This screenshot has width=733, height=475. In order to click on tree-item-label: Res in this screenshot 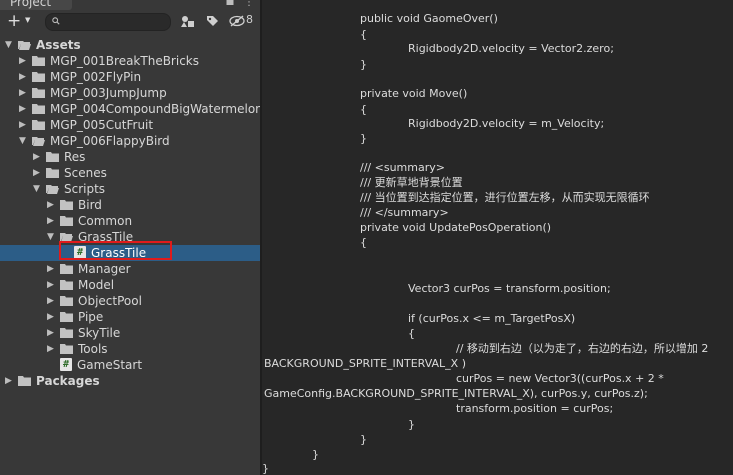, I will do `click(75, 157)`.